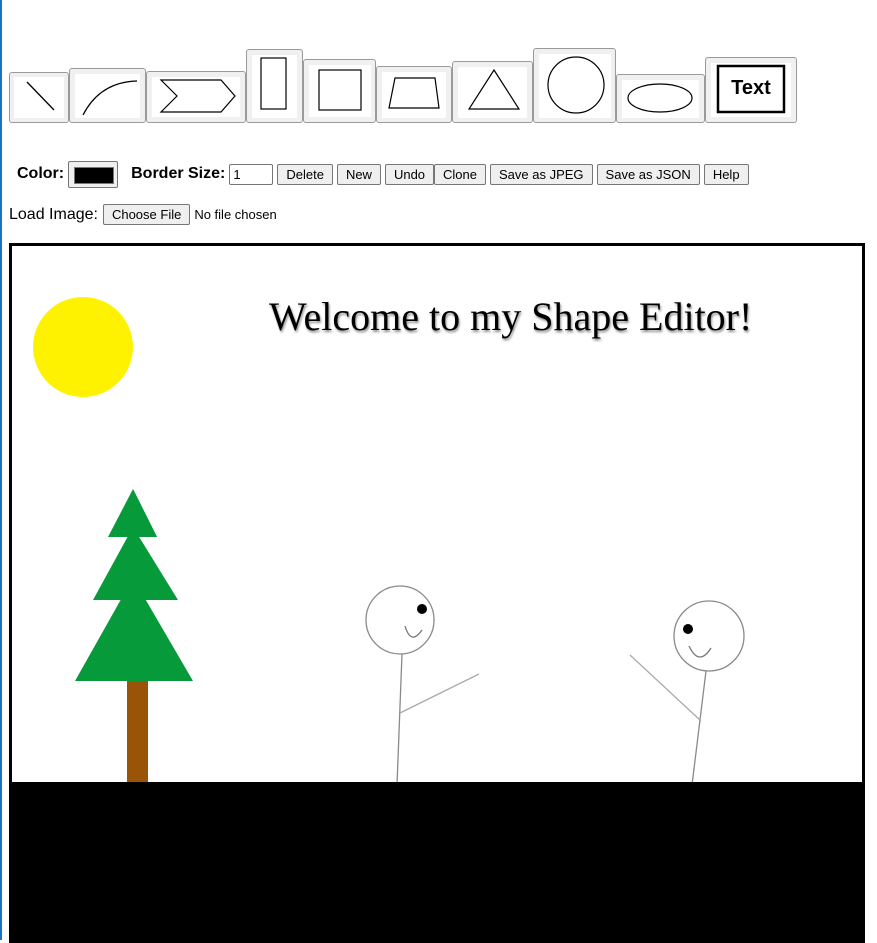  I want to click on new-button: New, so click(358, 174).